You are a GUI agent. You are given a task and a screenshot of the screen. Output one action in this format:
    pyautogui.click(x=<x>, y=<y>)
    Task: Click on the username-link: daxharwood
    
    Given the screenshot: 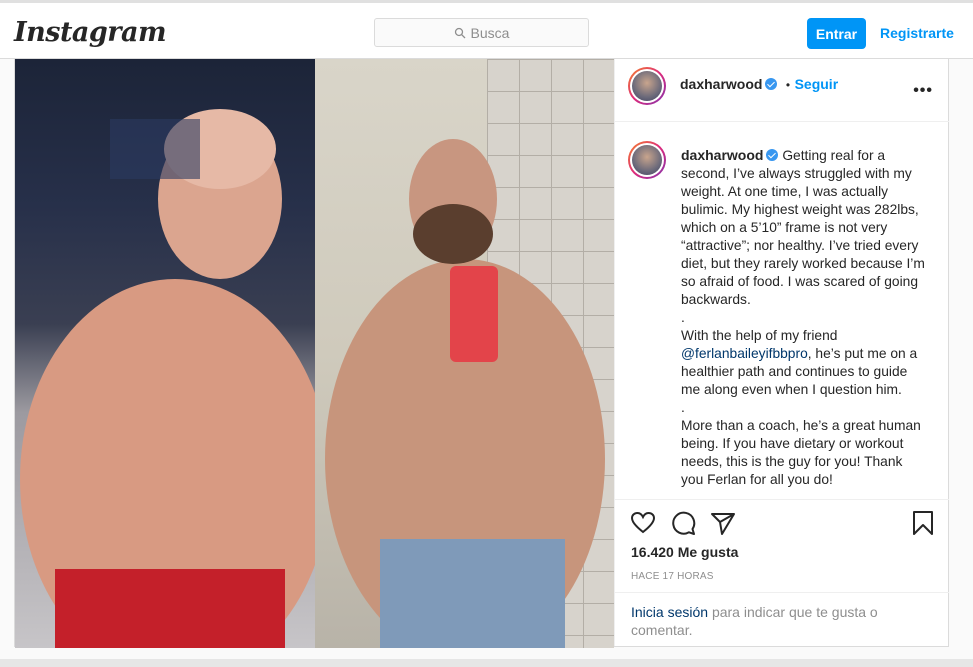 What is the action you would take?
    pyautogui.click(x=721, y=84)
    